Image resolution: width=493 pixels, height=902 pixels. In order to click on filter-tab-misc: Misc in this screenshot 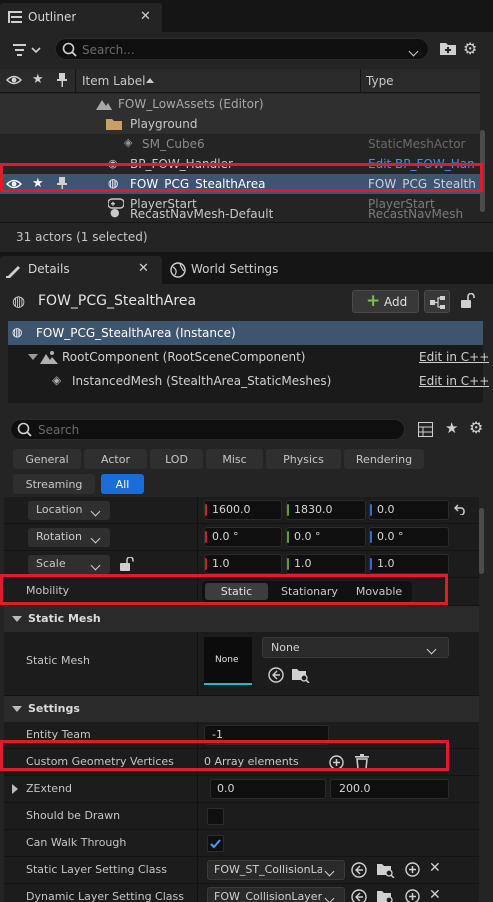, I will do `click(234, 459)`.